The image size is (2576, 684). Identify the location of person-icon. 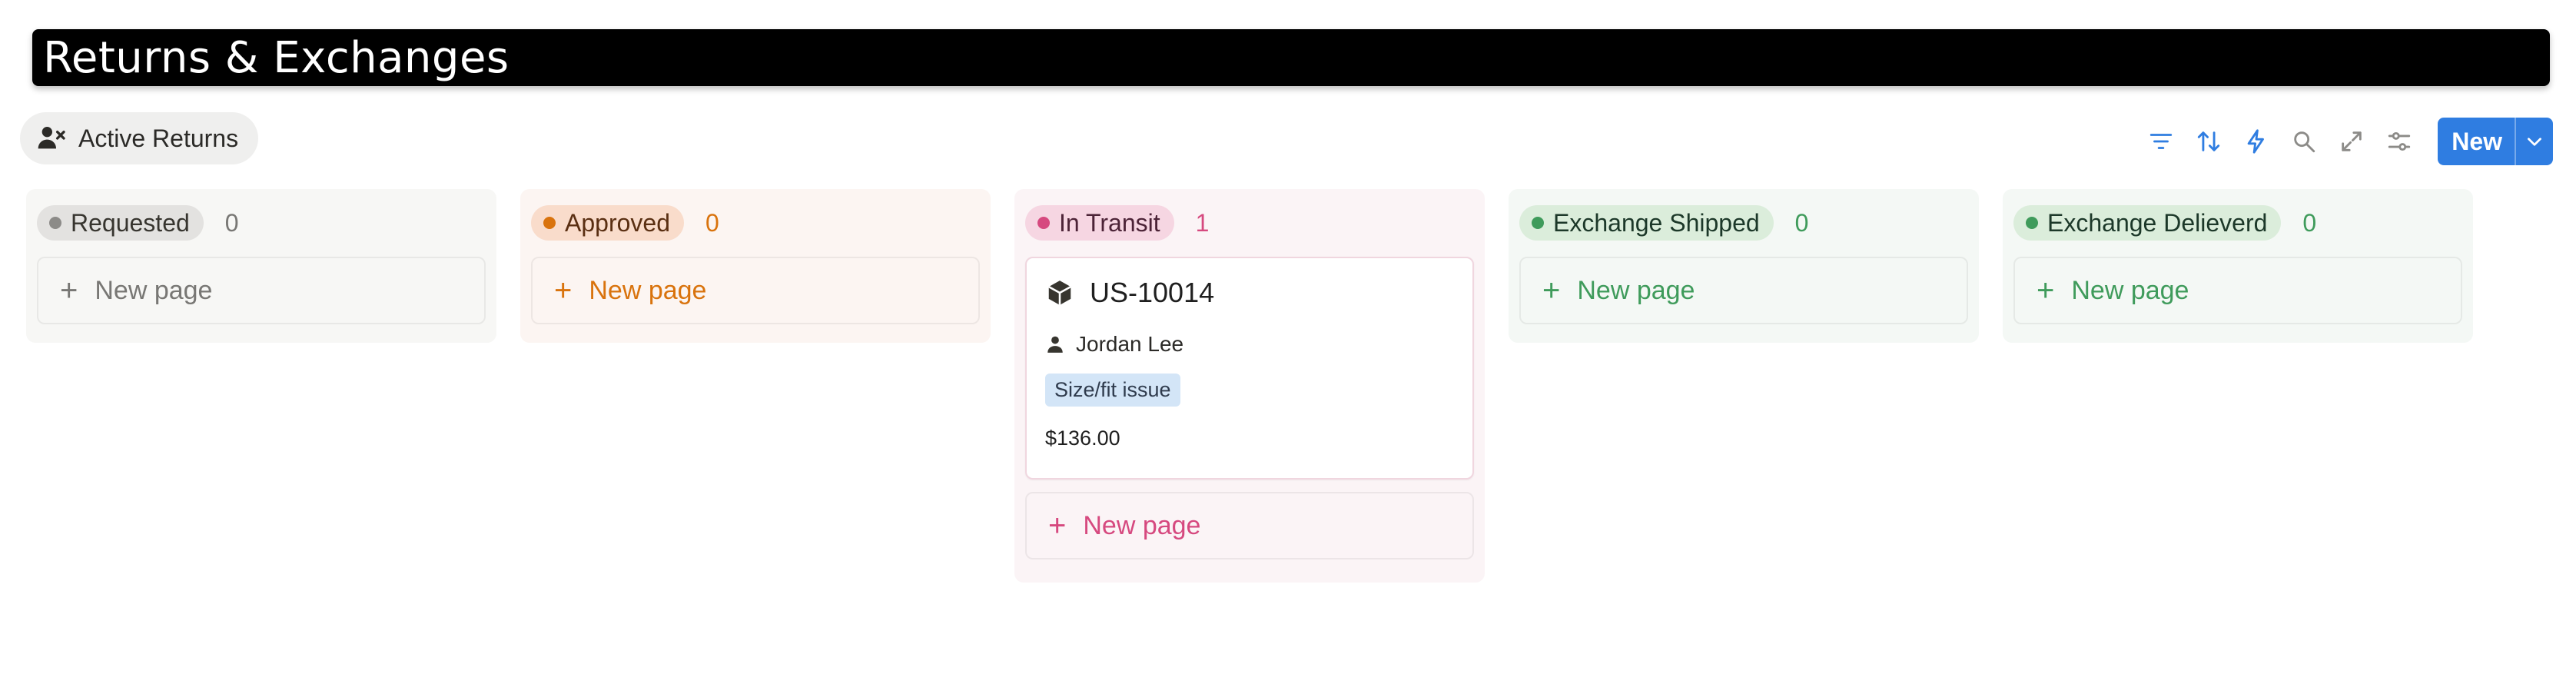
(1055, 344).